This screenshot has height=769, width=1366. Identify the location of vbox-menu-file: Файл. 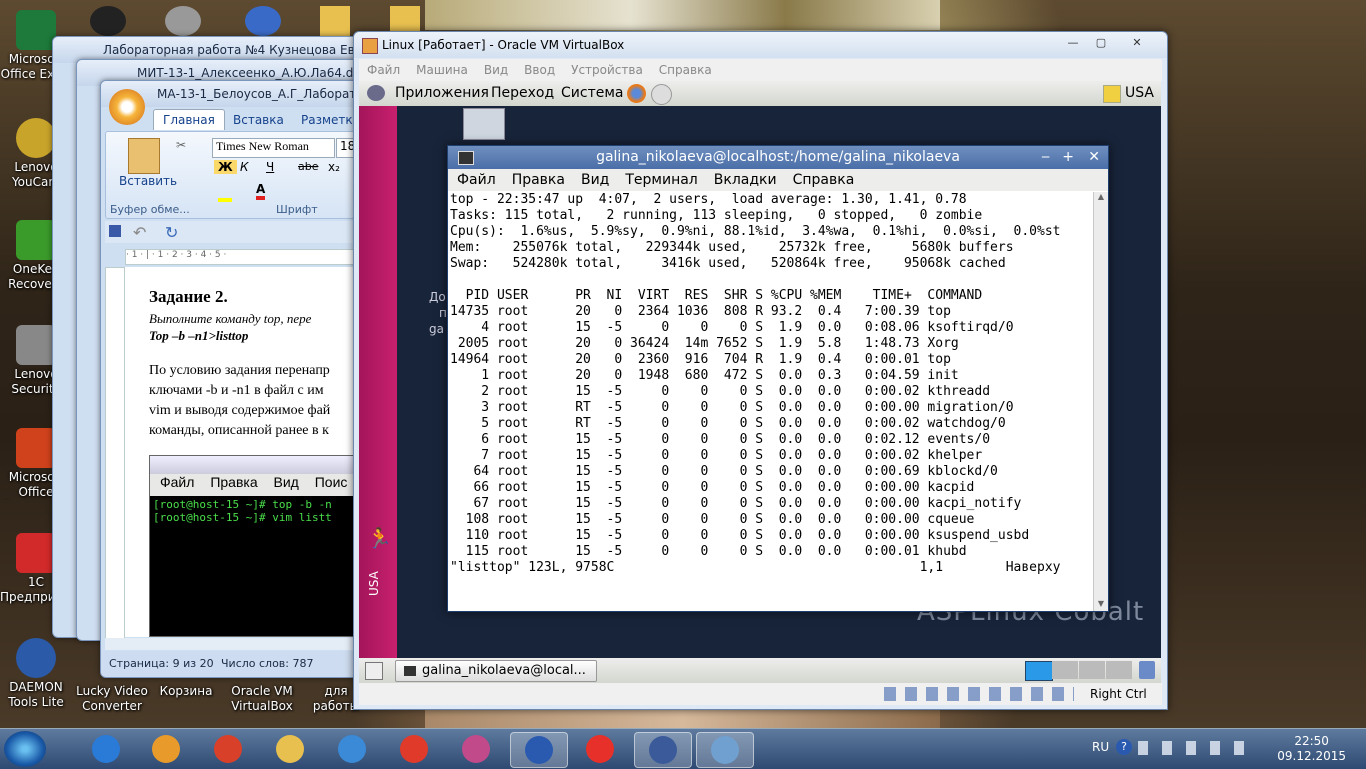
(383, 68).